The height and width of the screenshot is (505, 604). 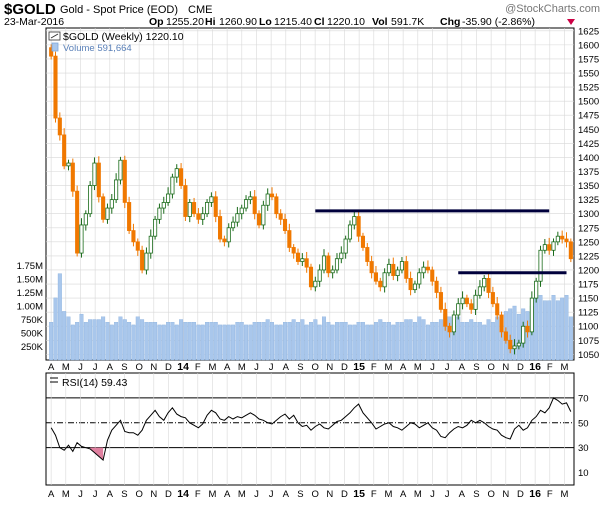 What do you see at coordinates (588, 102) in the screenshot?
I see `price-tick-label: 1500` at bounding box center [588, 102].